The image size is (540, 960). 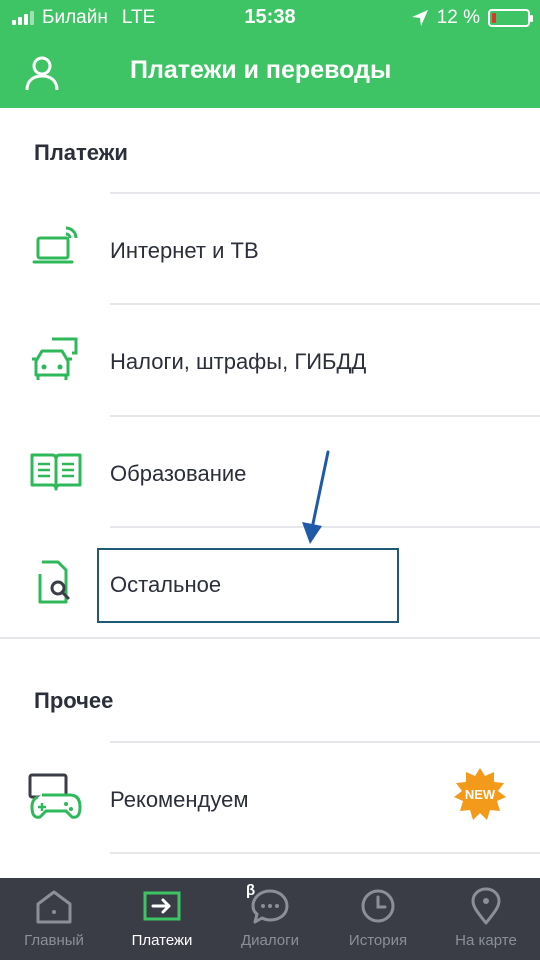 I want to click on highlight-frame, so click(x=248, y=585).